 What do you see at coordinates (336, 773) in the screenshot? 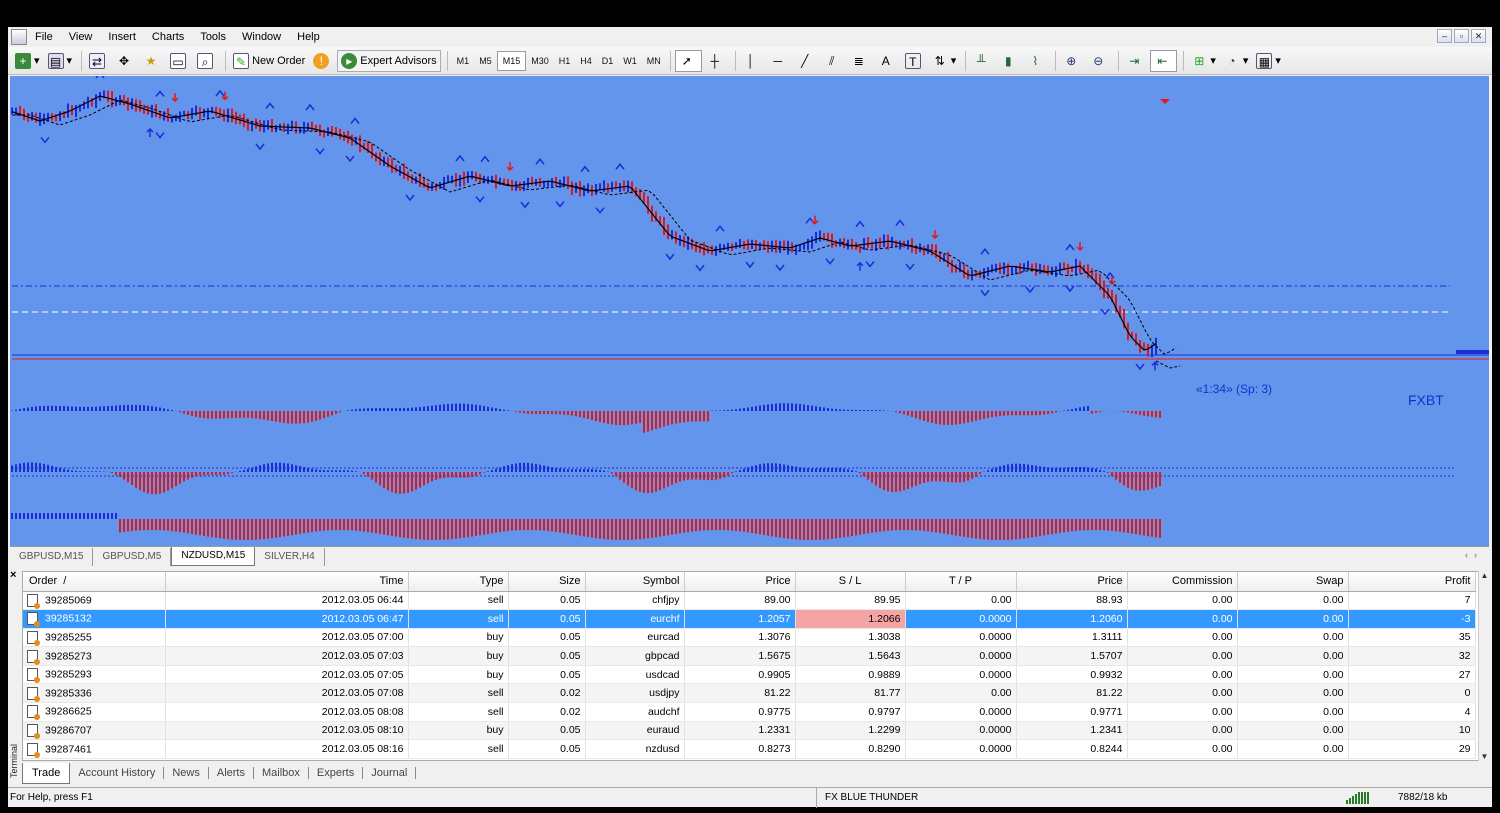
I see `tab-experts: Experts` at bounding box center [336, 773].